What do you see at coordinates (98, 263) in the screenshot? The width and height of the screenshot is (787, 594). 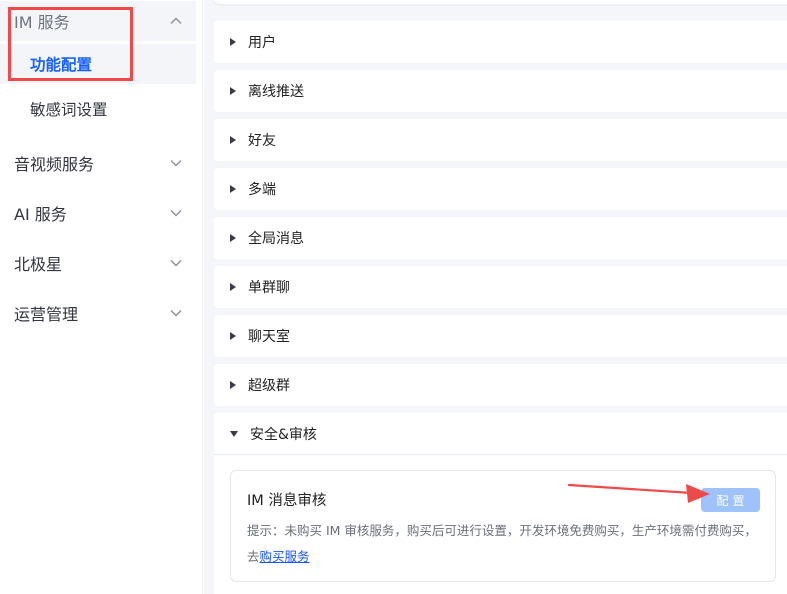 I see `nav-group-polaris: 北极星` at bounding box center [98, 263].